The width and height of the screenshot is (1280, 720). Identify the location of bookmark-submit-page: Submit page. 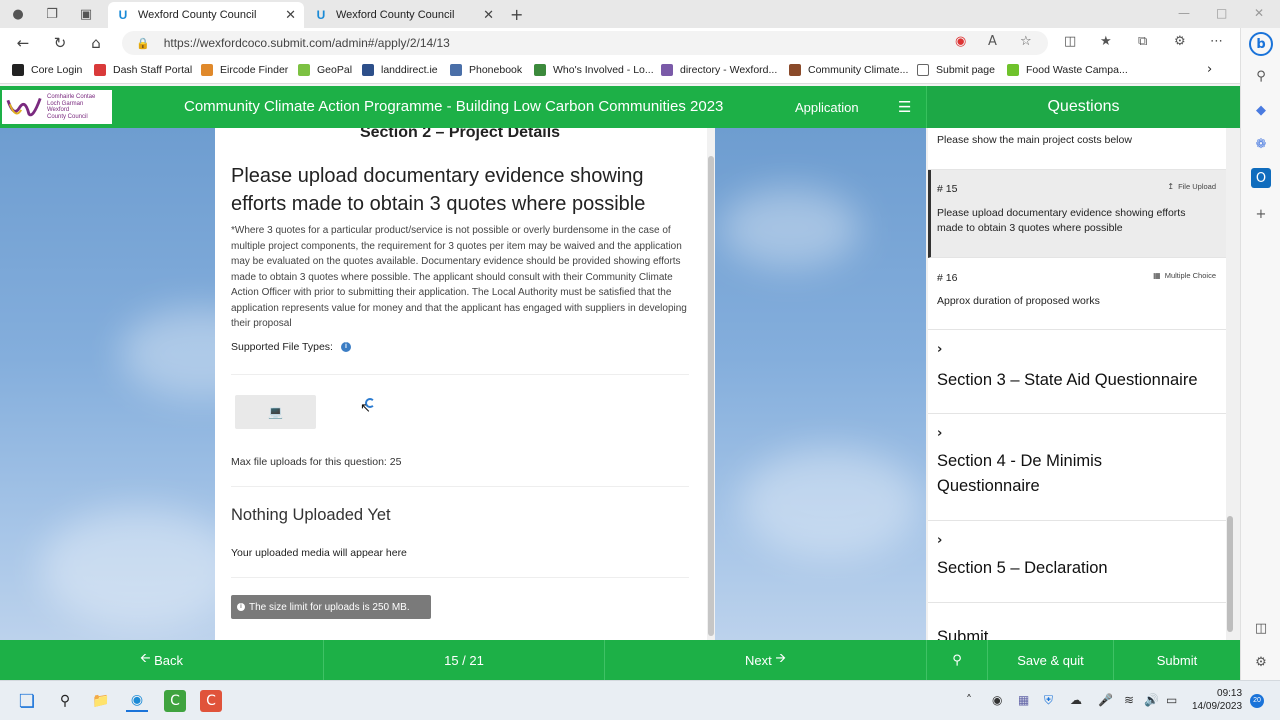
(956, 70).